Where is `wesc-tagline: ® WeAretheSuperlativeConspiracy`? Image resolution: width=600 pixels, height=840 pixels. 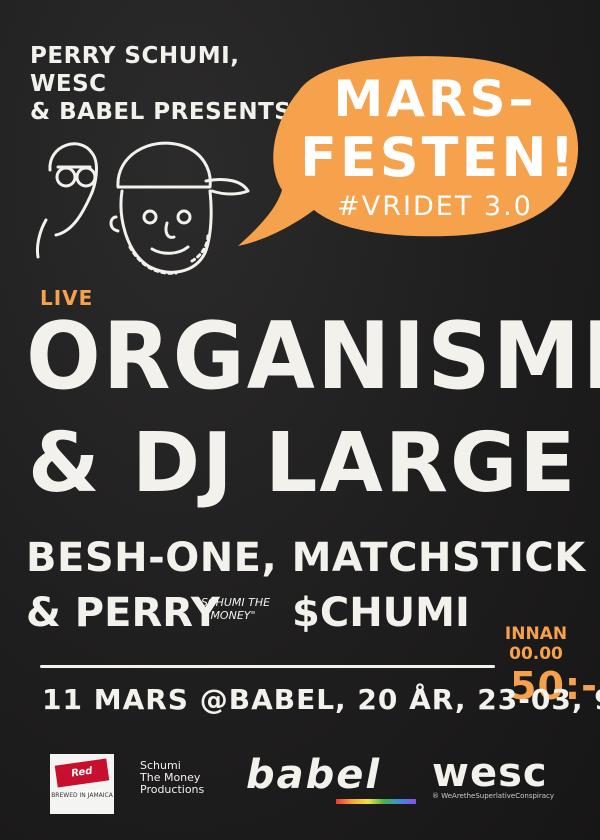 wesc-tagline: ® WeAretheSuperlativeConspiracy is located at coordinates (493, 796).